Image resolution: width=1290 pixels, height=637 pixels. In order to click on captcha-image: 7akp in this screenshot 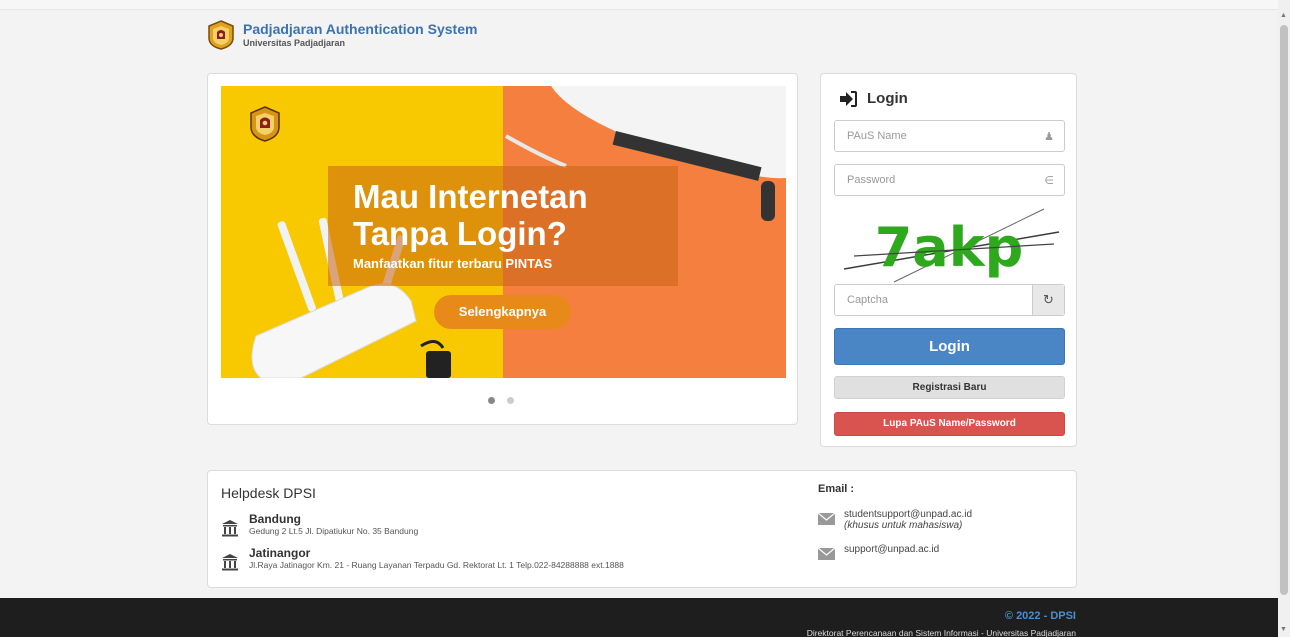, I will do `click(951, 245)`.